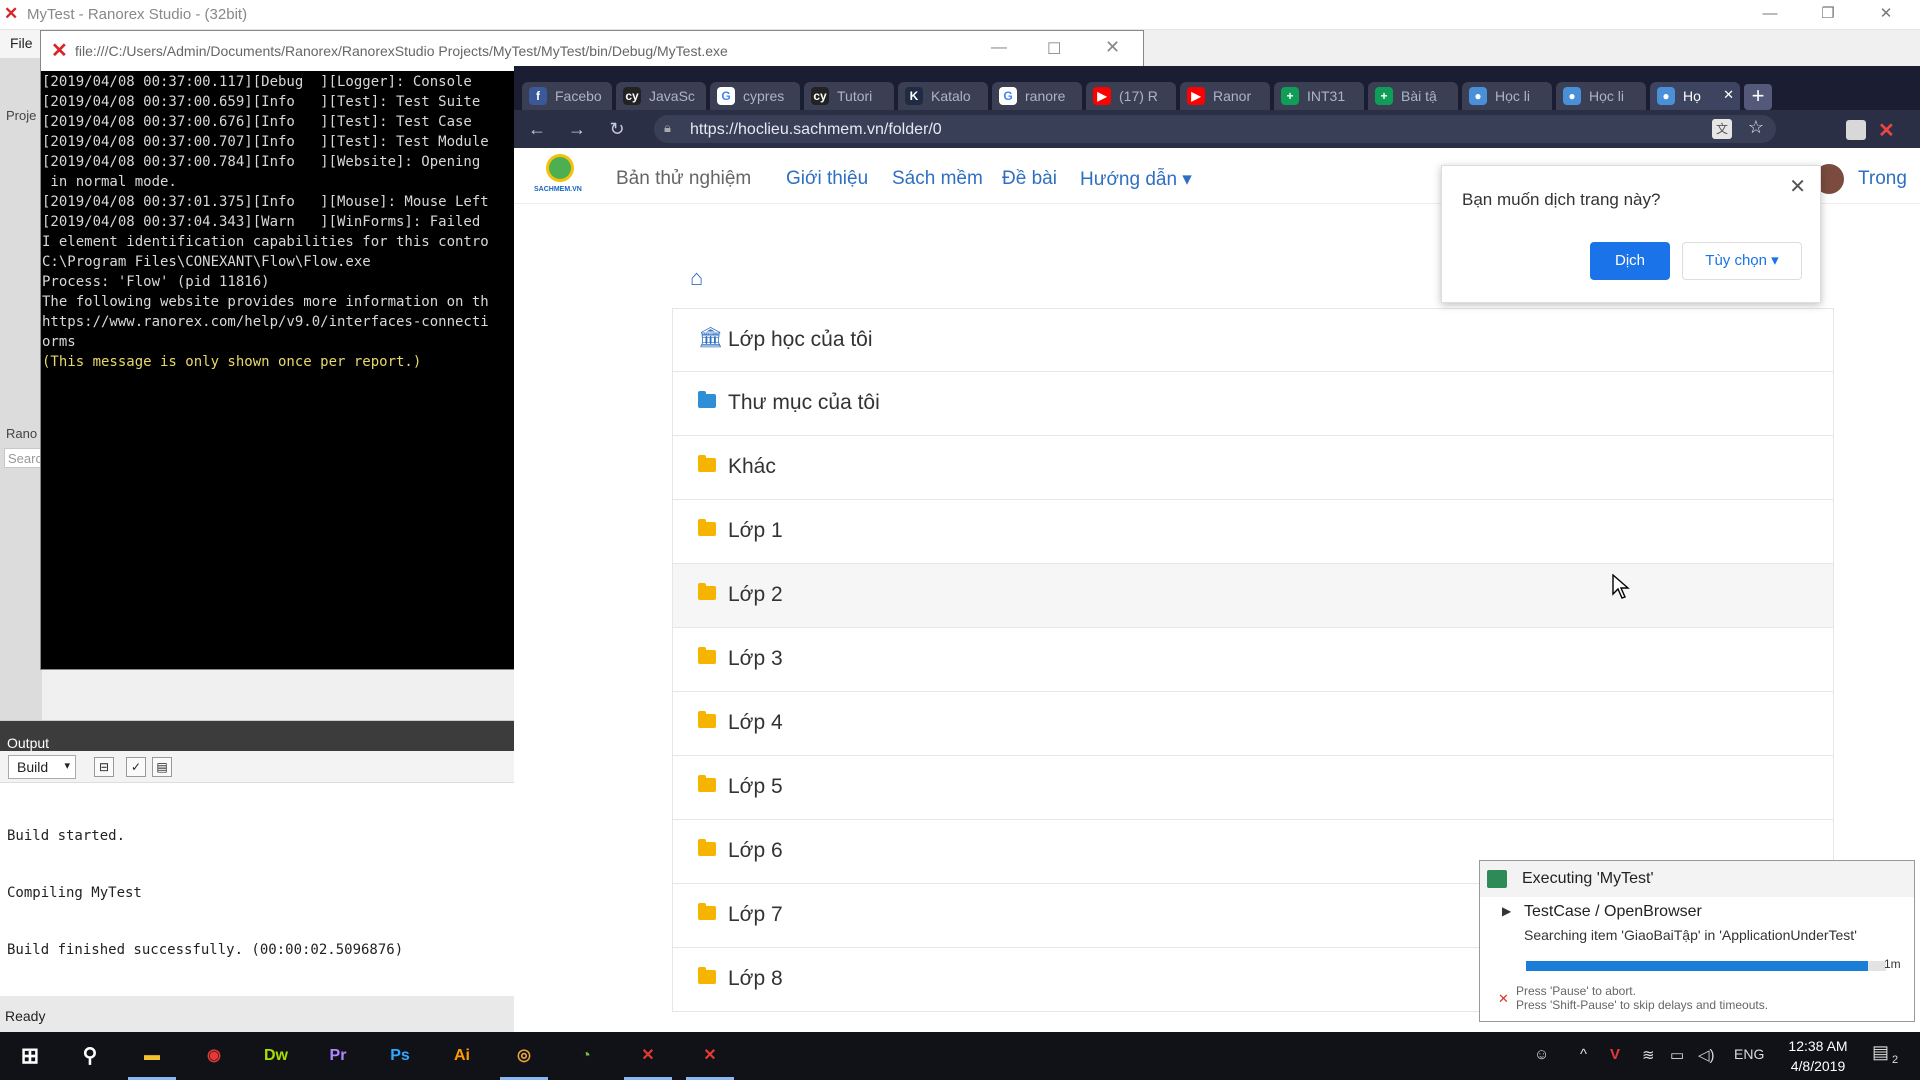 The image size is (1920, 1080). Describe the element at coordinates (804, 402) in the screenshot. I see `folder-label: Thư mục của tôi` at that location.